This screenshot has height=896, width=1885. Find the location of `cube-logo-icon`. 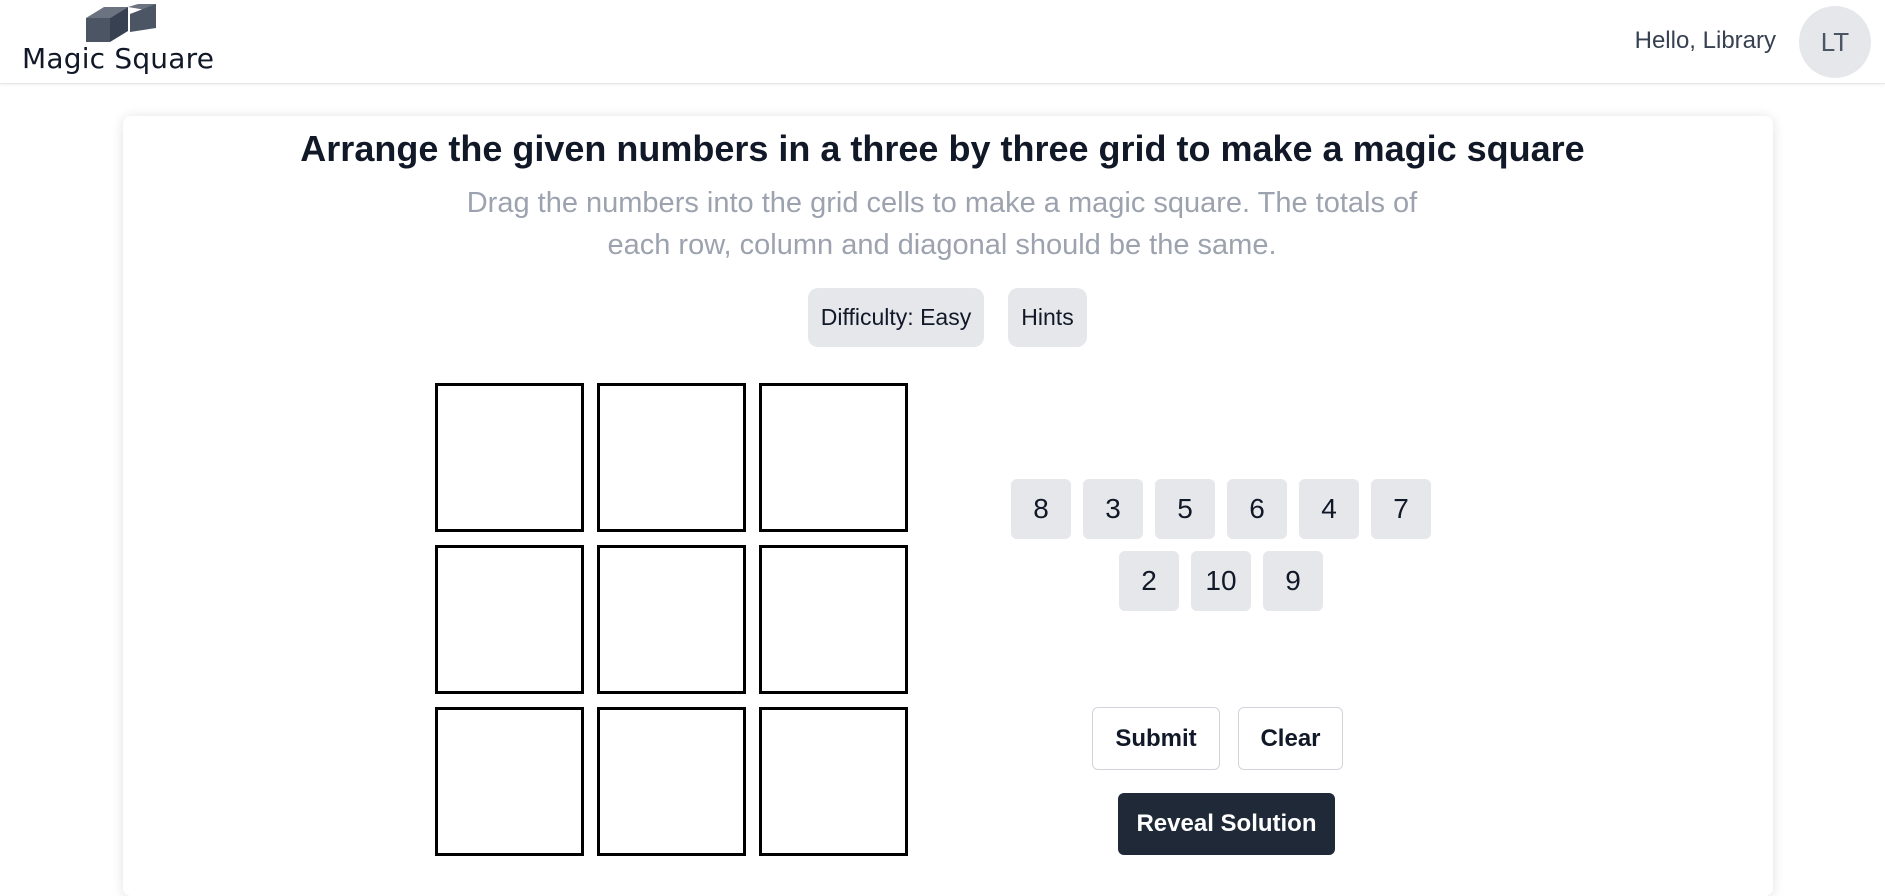

cube-logo-icon is located at coordinates (121, 23).